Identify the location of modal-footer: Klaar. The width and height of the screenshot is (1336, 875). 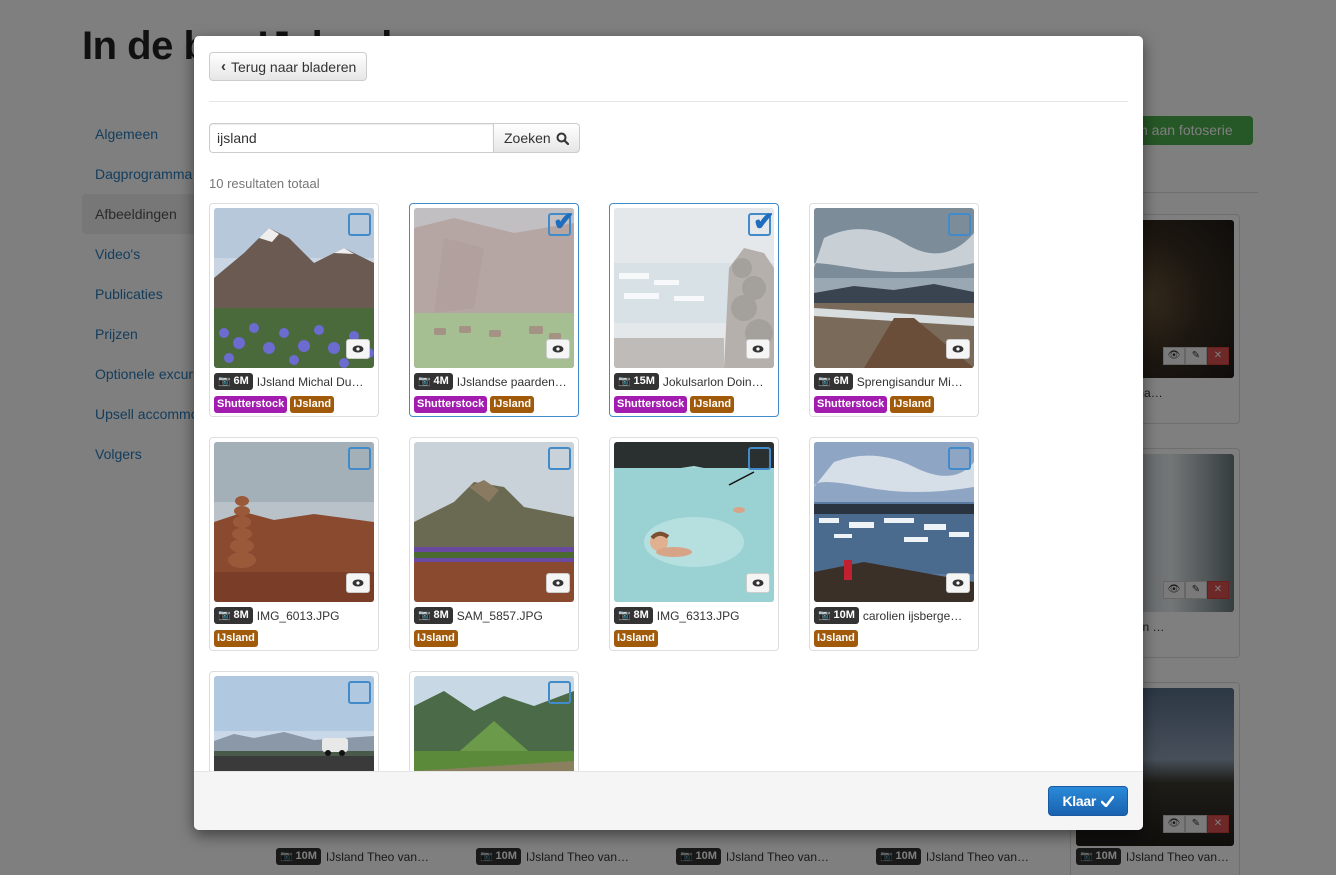
(668, 800).